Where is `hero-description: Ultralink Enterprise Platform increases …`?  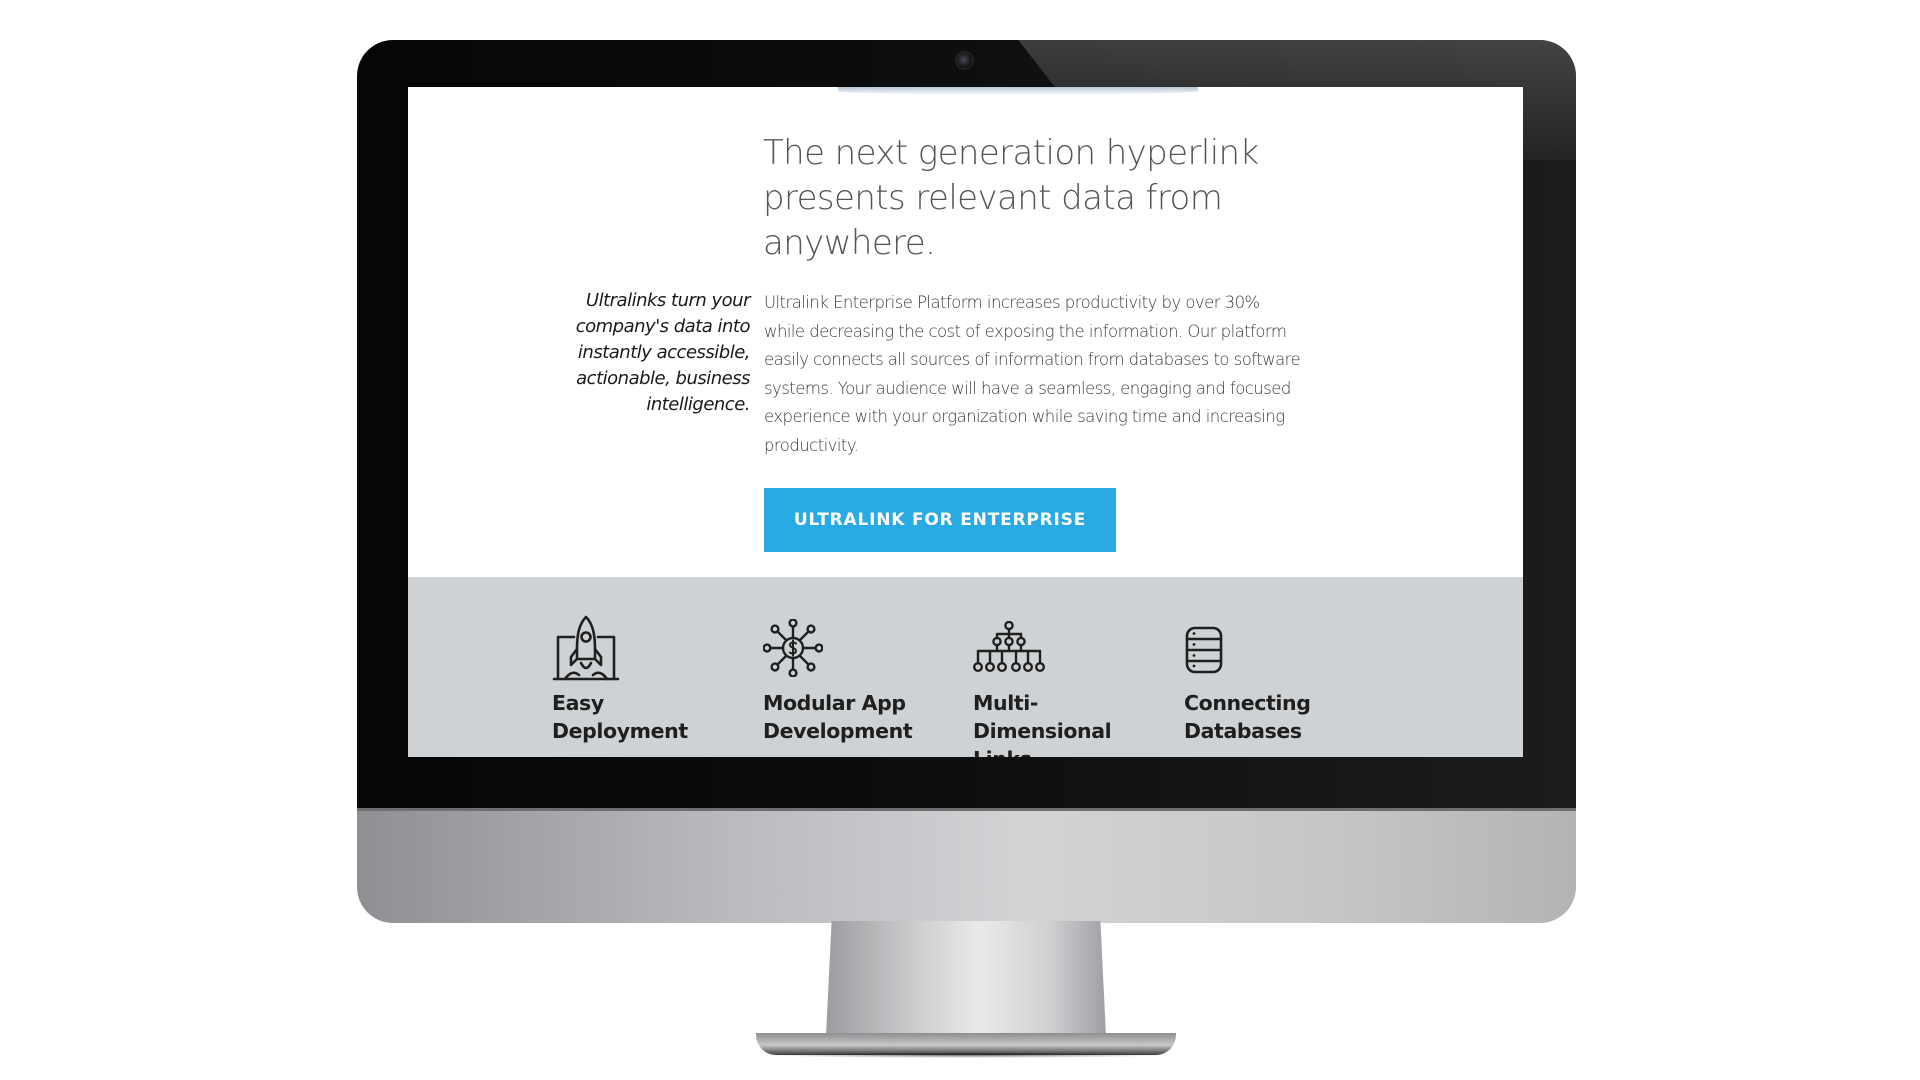
hero-description: Ultralink Enterprise Platform increases … is located at coordinates (1032, 374).